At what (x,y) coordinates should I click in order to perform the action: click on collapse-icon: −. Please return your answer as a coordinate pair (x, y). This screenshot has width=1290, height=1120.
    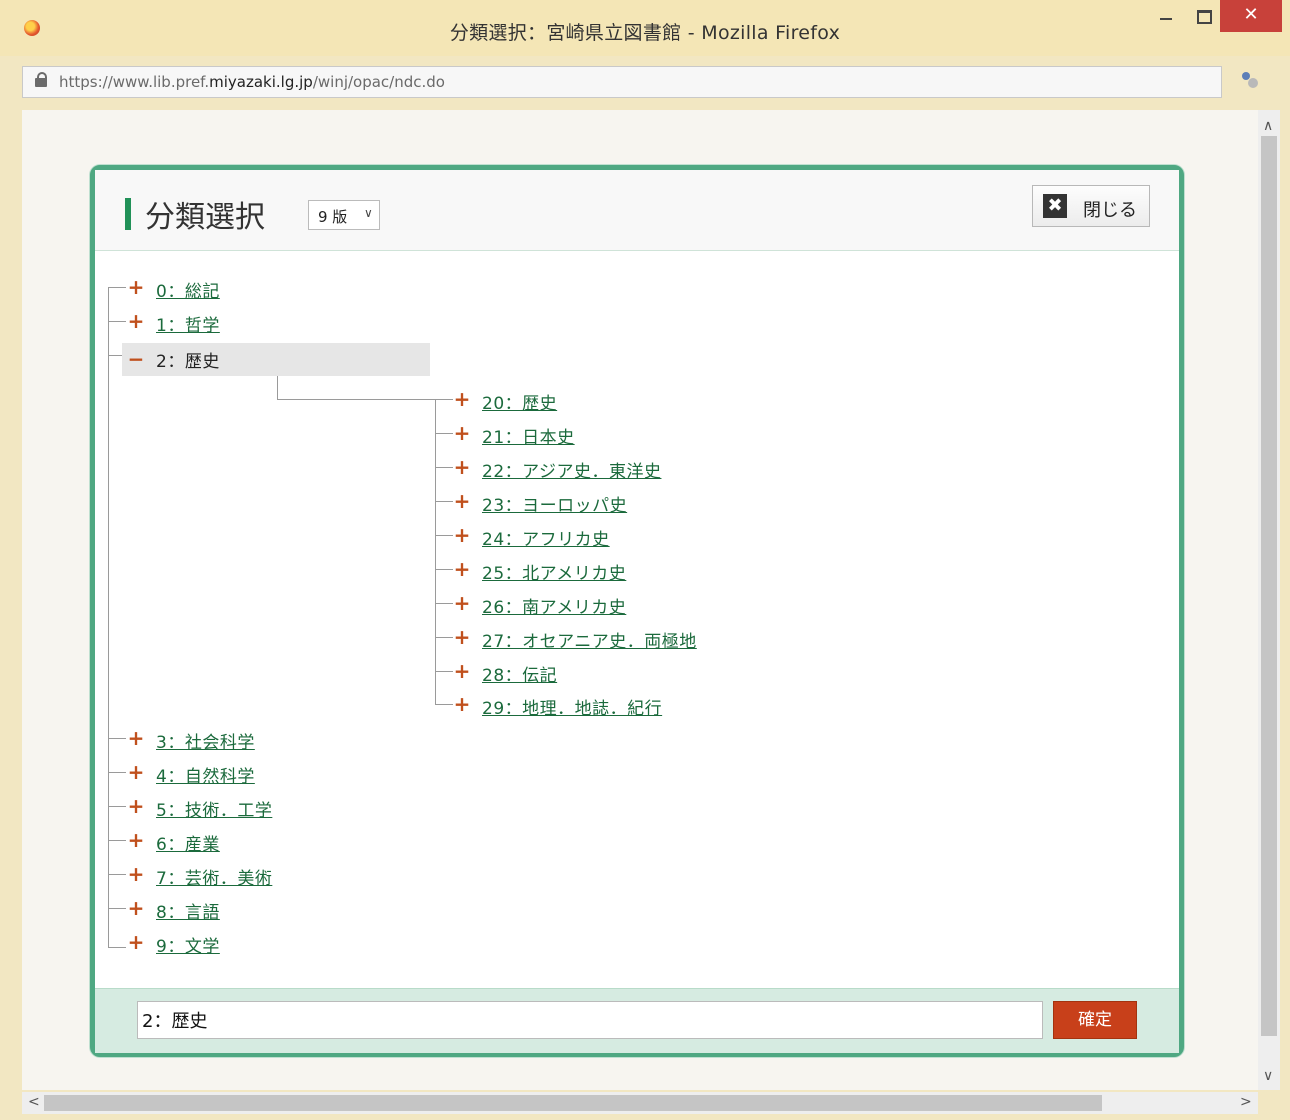
    Looking at the image, I should click on (136, 359).